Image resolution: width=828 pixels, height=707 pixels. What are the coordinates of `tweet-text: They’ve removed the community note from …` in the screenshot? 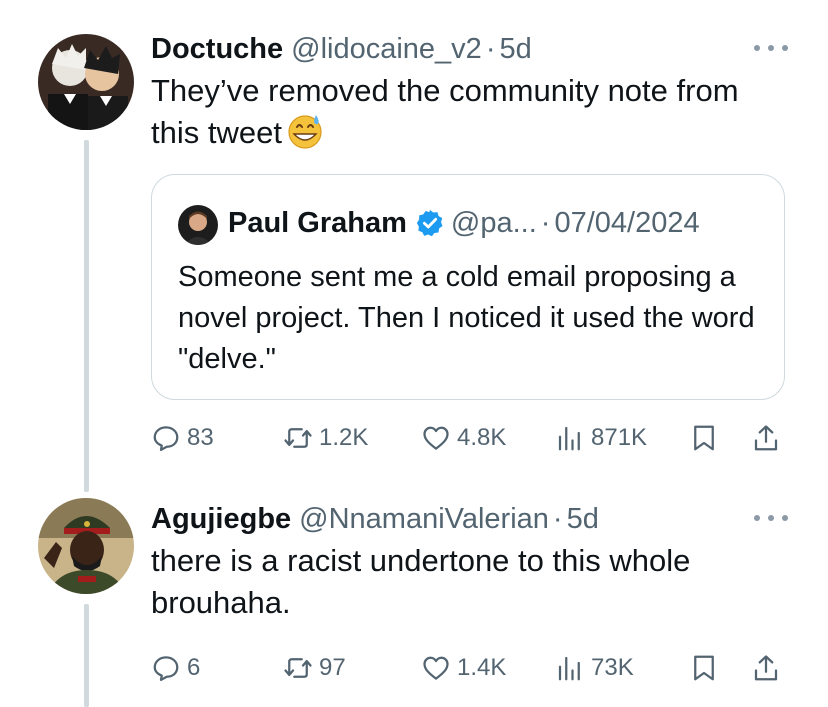 It's located at (469, 112).